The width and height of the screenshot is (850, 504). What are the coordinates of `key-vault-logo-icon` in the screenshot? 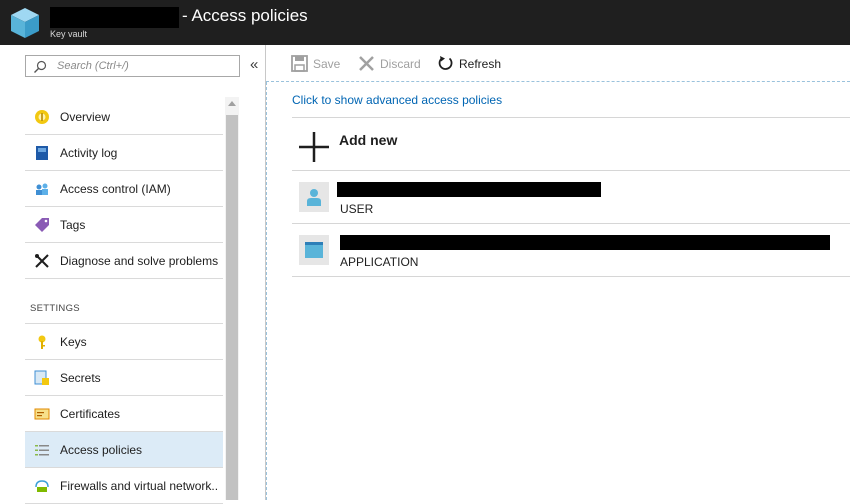 It's located at (25, 23).